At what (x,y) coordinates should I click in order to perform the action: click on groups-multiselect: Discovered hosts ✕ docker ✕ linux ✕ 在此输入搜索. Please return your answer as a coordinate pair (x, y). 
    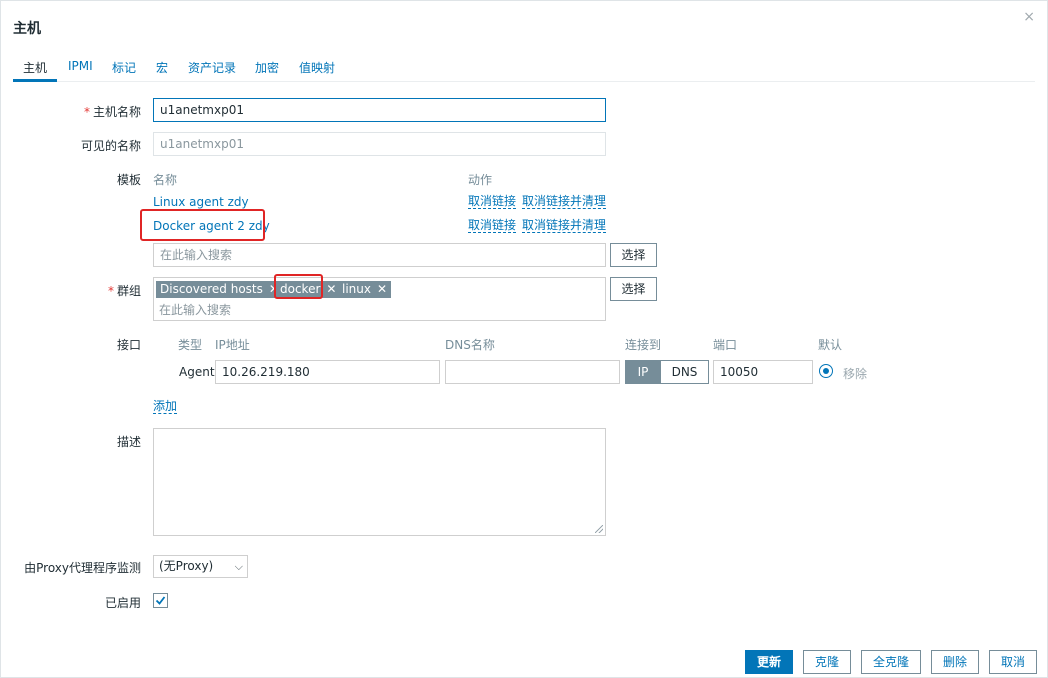
    Looking at the image, I should click on (379, 299).